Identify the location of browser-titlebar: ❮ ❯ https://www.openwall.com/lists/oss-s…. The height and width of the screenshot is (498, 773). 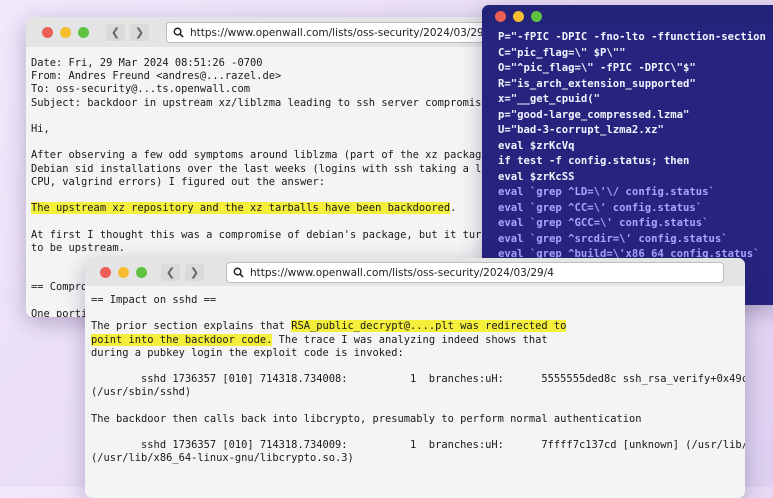
(415, 272).